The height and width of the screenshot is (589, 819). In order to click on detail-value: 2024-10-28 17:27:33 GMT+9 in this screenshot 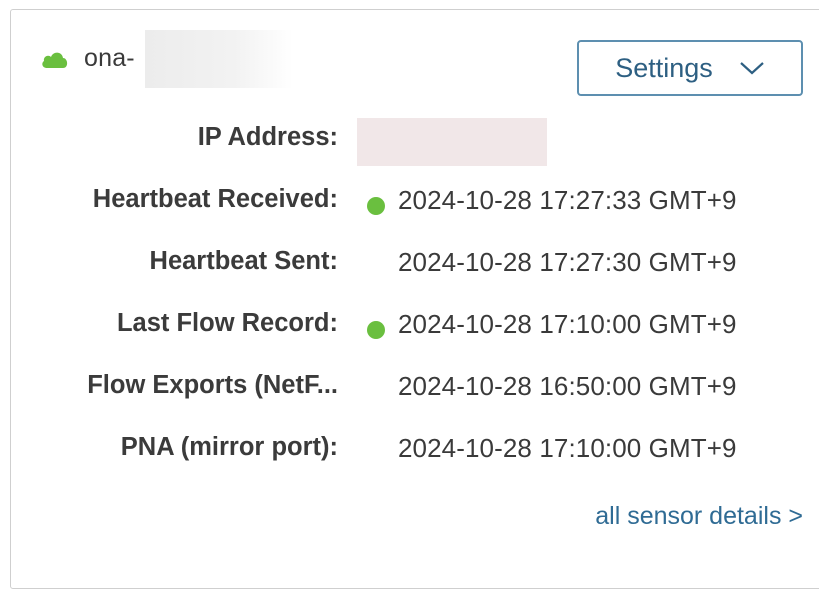, I will do `click(567, 200)`.